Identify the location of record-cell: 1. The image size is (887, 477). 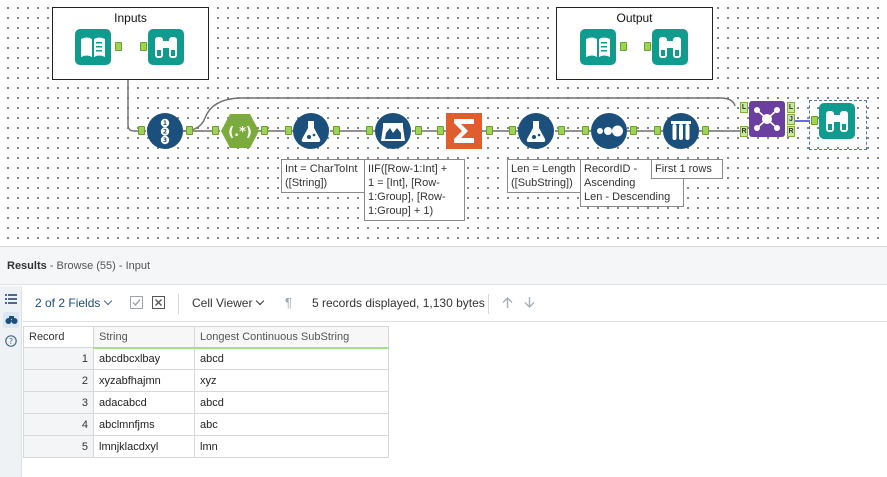
(58, 358).